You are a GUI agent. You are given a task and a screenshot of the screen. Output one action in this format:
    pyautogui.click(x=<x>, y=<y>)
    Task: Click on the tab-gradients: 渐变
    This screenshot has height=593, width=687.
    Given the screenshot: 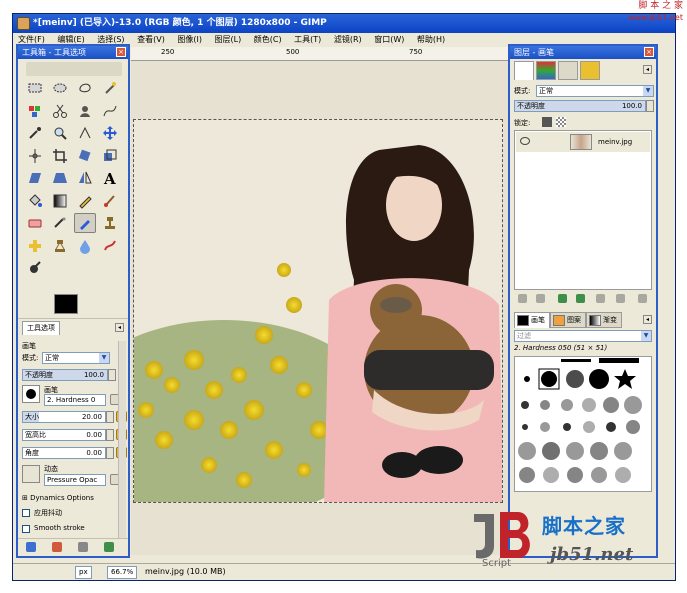 What is the action you would take?
    pyautogui.click(x=604, y=320)
    